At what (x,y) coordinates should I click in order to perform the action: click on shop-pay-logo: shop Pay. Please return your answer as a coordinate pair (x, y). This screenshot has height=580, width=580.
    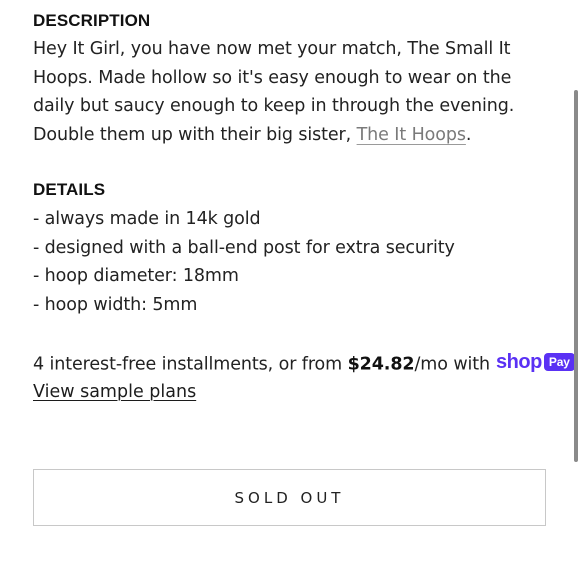
    Looking at the image, I should click on (535, 362).